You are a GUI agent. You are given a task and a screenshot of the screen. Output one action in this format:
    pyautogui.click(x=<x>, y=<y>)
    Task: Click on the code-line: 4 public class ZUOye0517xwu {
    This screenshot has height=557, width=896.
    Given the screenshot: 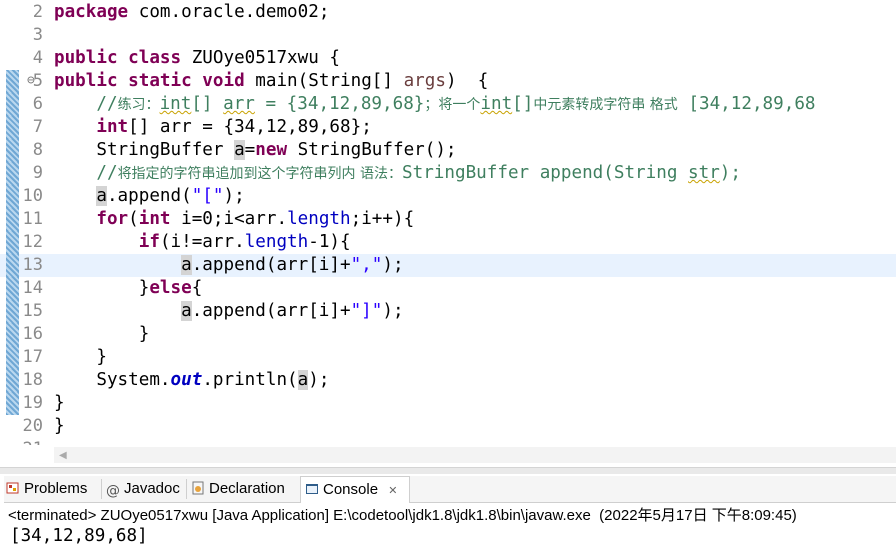 What is the action you would take?
    pyautogui.click(x=448, y=58)
    